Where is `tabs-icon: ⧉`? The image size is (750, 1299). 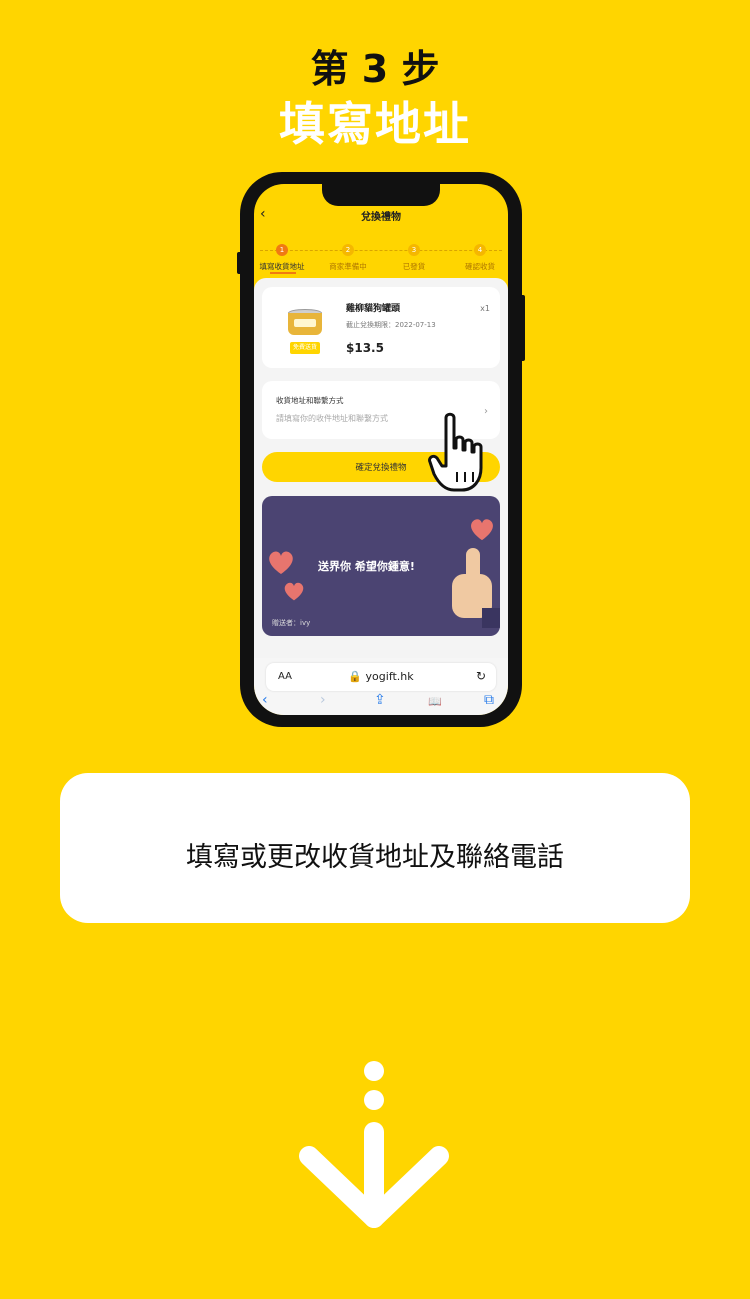 tabs-icon: ⧉ is located at coordinates (489, 700).